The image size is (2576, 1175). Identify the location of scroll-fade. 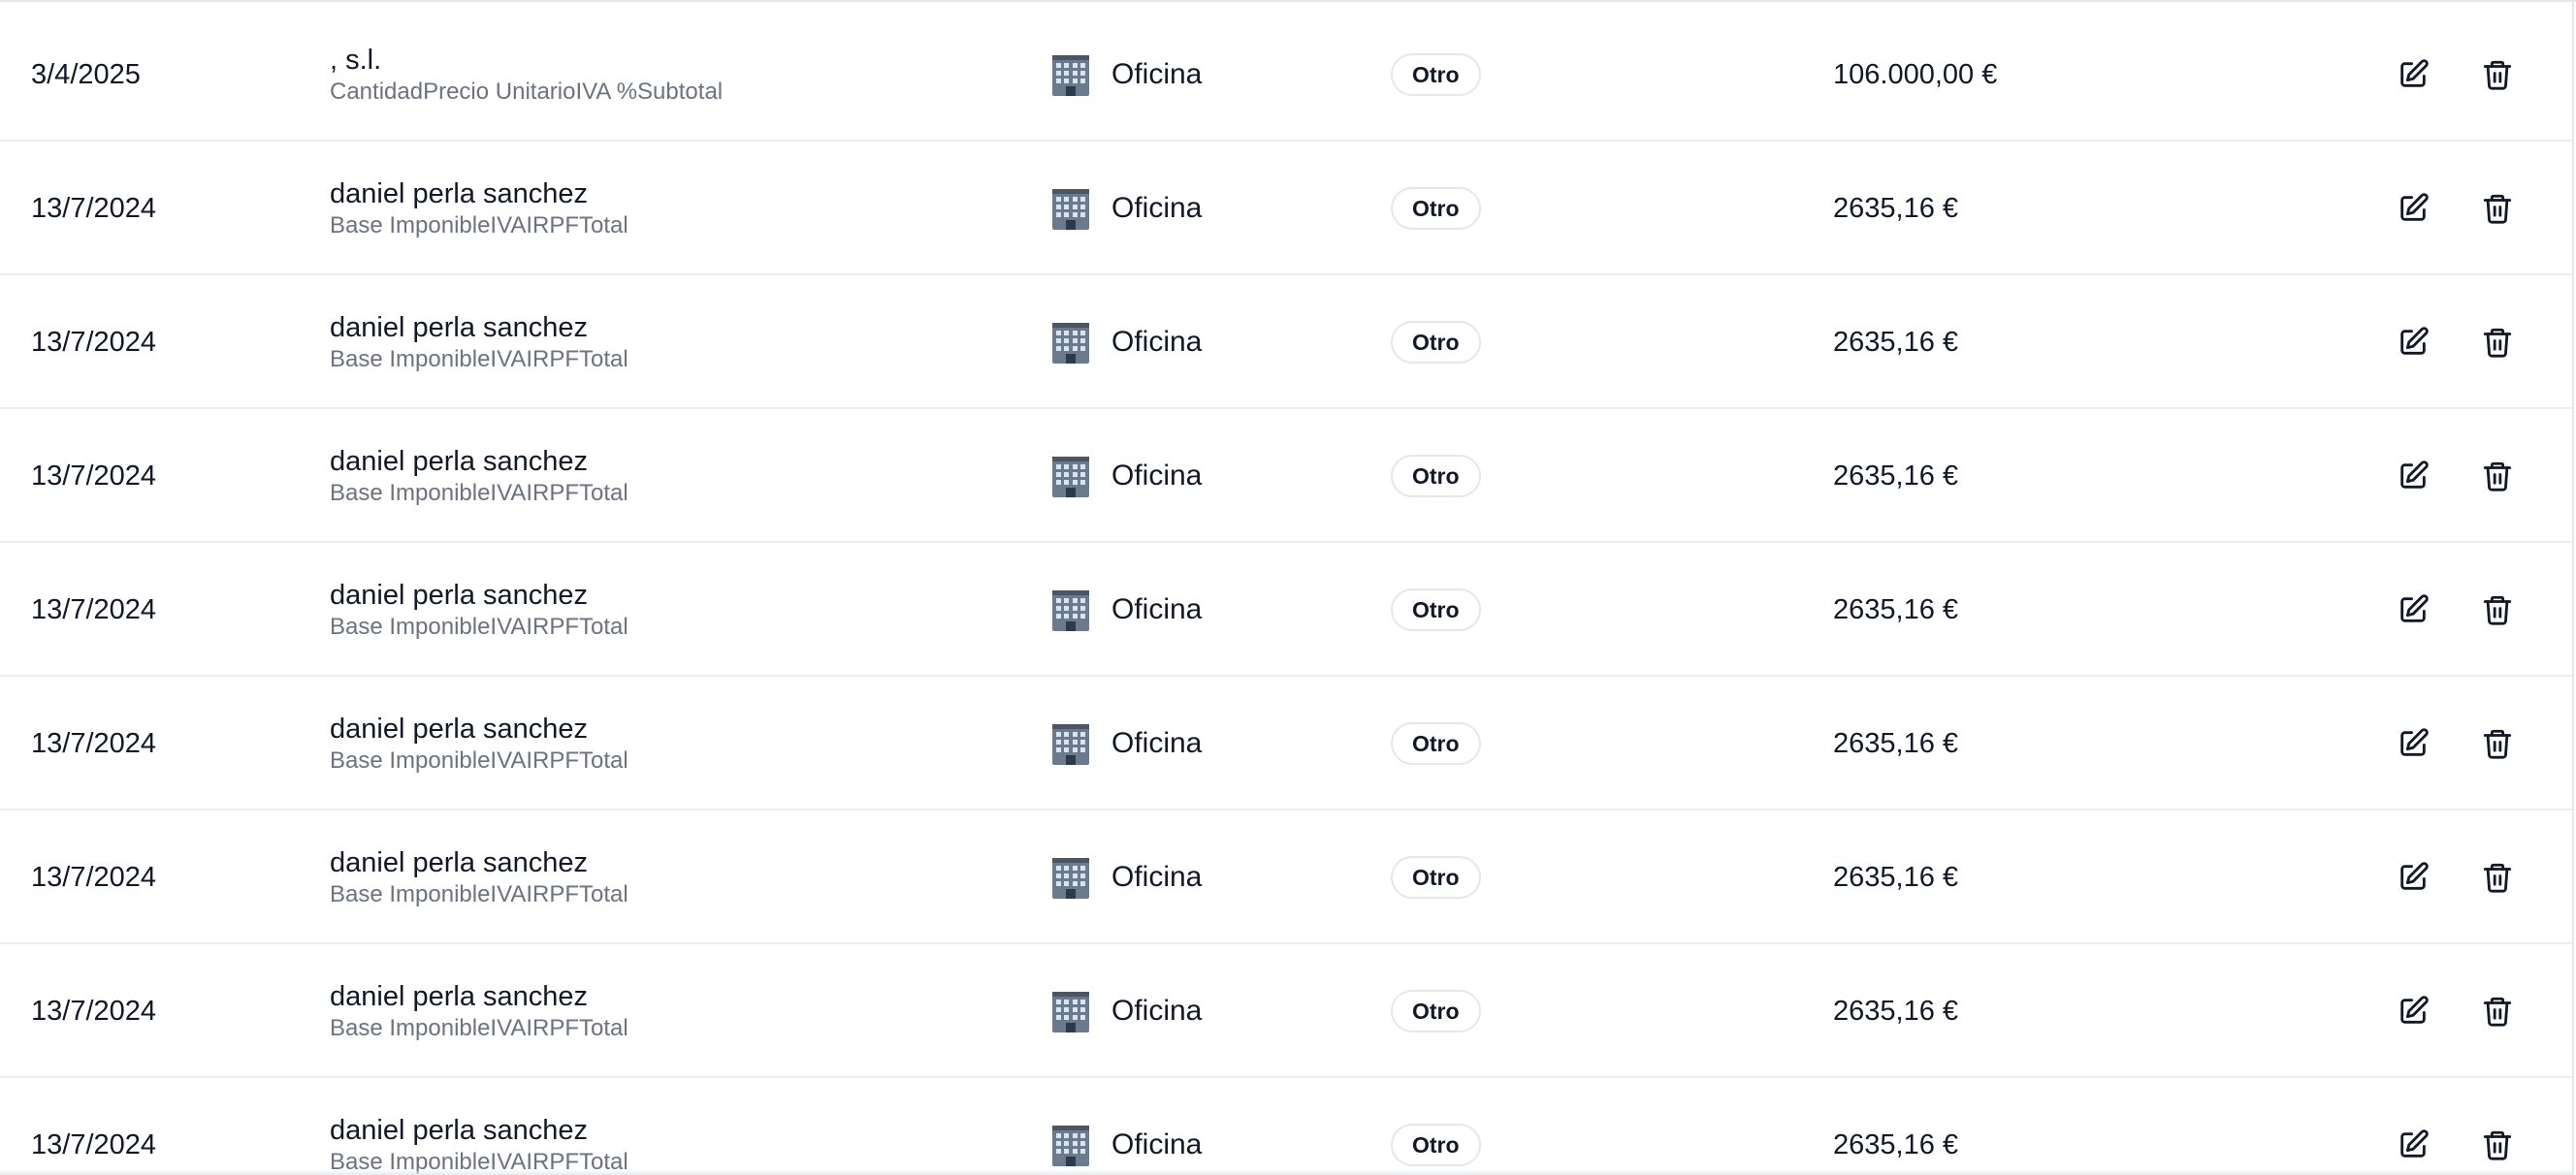
(1286, 1172).